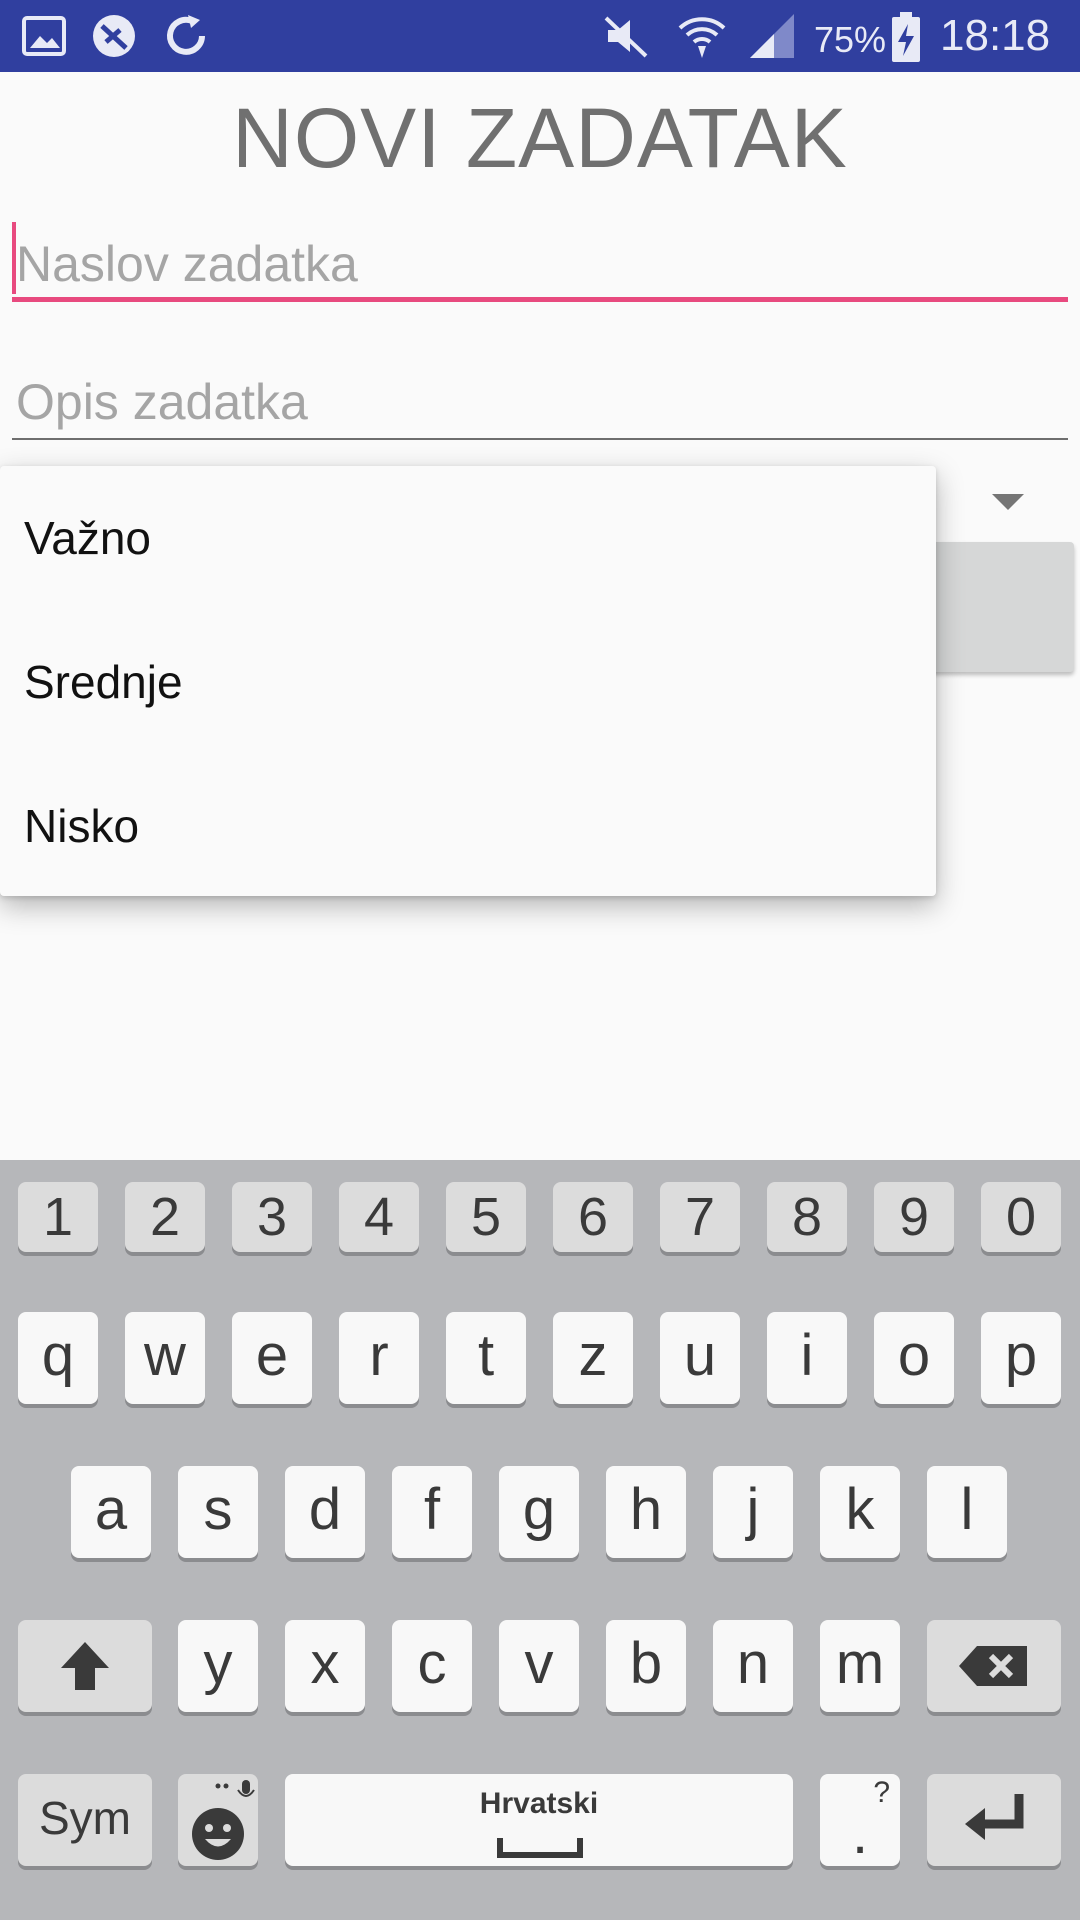 The width and height of the screenshot is (1080, 1920). What do you see at coordinates (486, 1358) in the screenshot?
I see `key-t: t` at bounding box center [486, 1358].